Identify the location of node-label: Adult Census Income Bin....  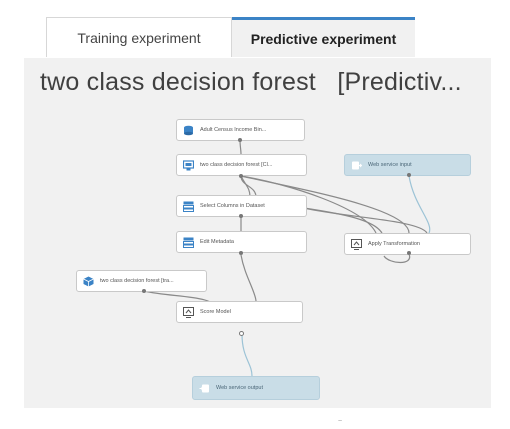
(233, 130).